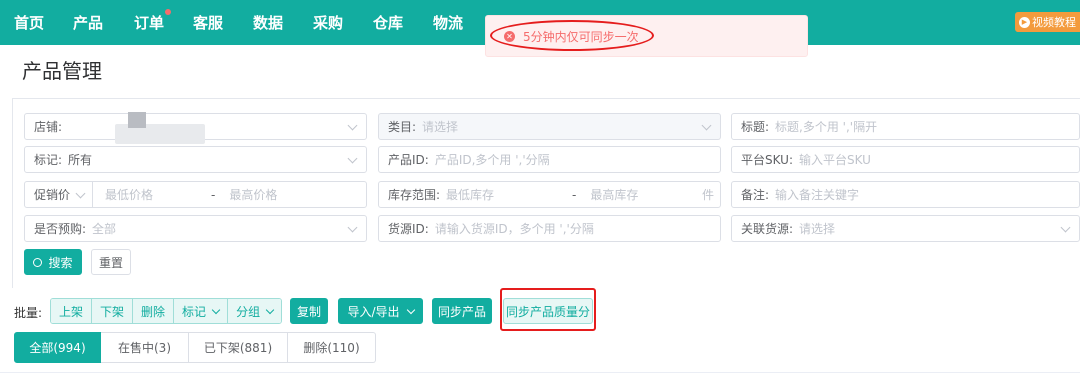 Image resolution: width=1080 pixels, height=377 pixels. What do you see at coordinates (238, 347) in the screenshot?
I see `tab-delisted: 已下架(881)` at bounding box center [238, 347].